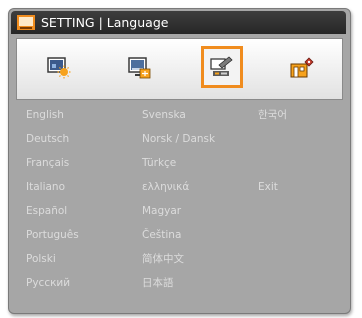 This screenshot has height=318, width=362. I want to click on setting-icon, so click(221, 66).